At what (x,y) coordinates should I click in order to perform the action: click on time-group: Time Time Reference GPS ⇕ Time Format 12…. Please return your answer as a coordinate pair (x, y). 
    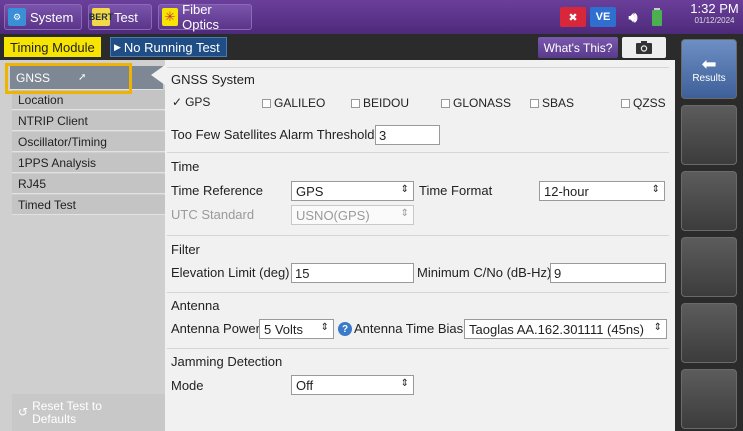
    Looking at the image, I should click on (418, 189).